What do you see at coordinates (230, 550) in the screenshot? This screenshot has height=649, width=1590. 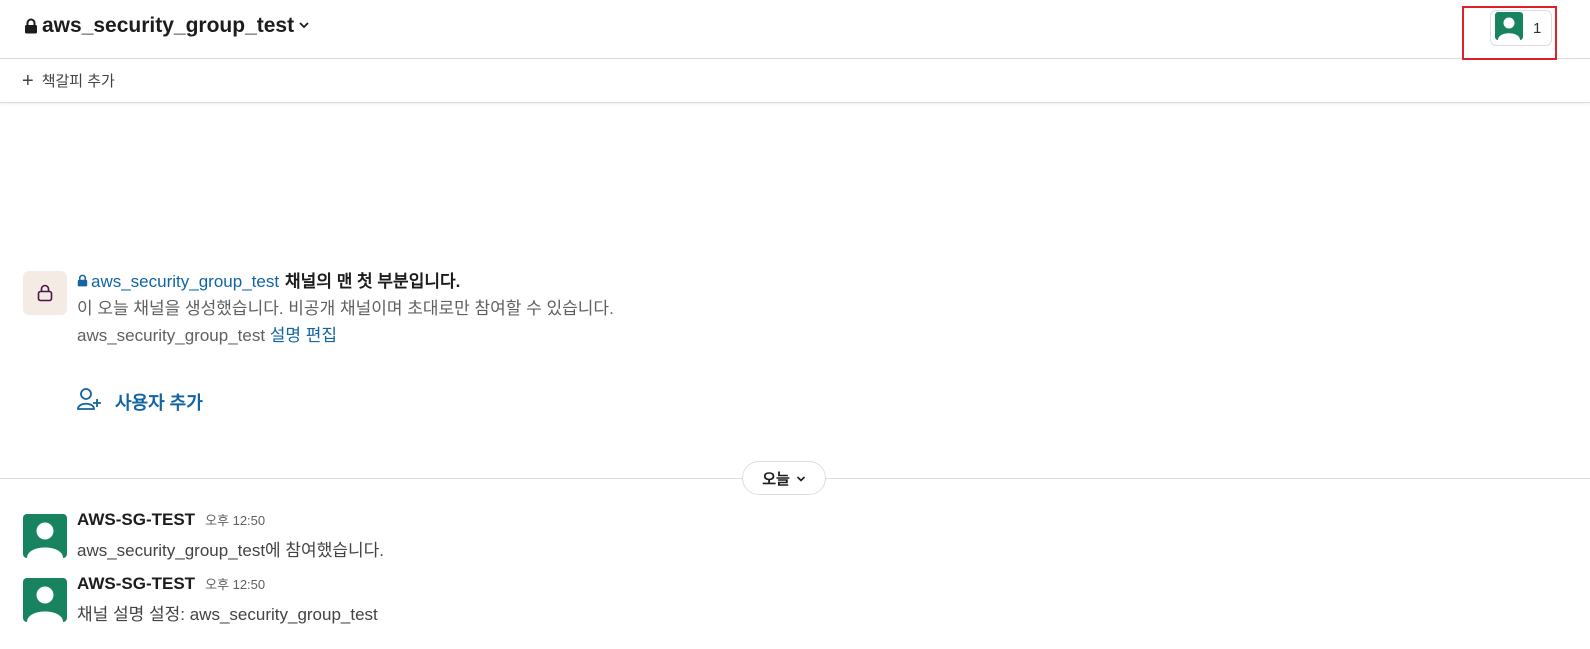 I see `message-text: aws_security_group_test에 참여했습니다.` at bounding box center [230, 550].